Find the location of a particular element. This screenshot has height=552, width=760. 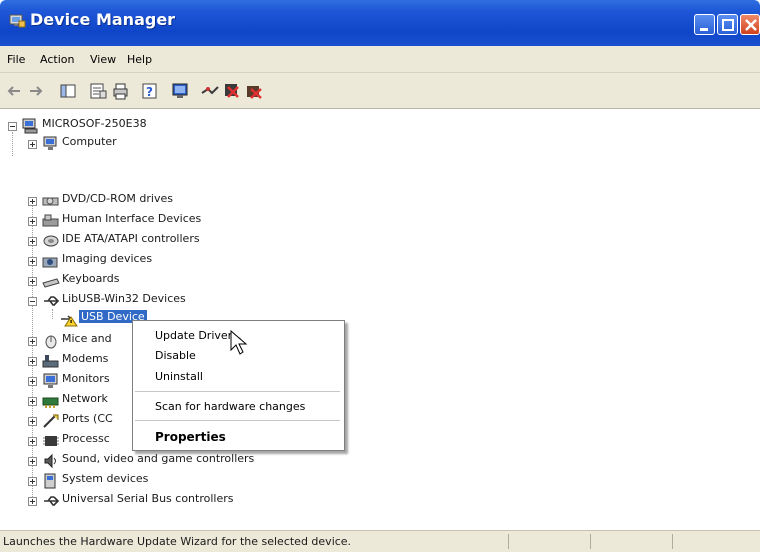

expand-imaging is located at coordinates (32, 261).